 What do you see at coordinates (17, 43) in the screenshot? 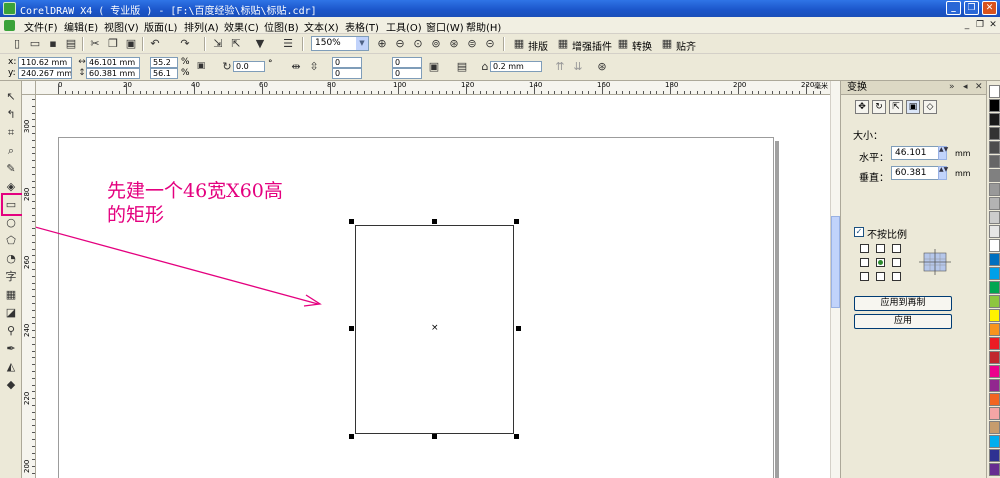
I see `new-document-icon: ▯` at bounding box center [17, 43].